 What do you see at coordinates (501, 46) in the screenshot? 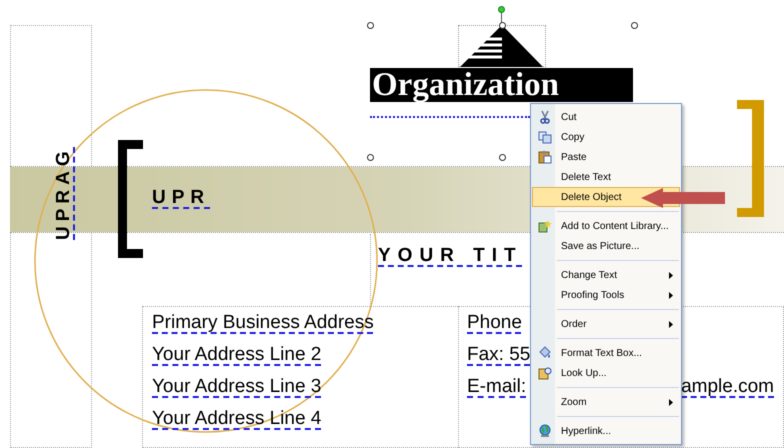
I see `triangle-logo-icon` at bounding box center [501, 46].